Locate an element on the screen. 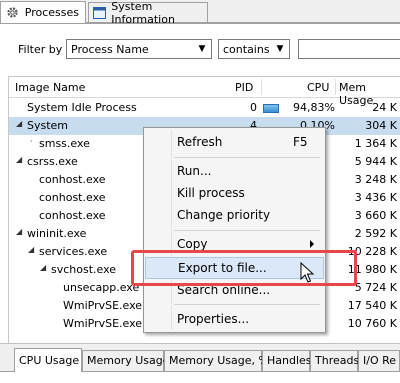 This screenshot has height=383, width=400. top-tab-bar: Processes System Information is located at coordinates (200, 13).